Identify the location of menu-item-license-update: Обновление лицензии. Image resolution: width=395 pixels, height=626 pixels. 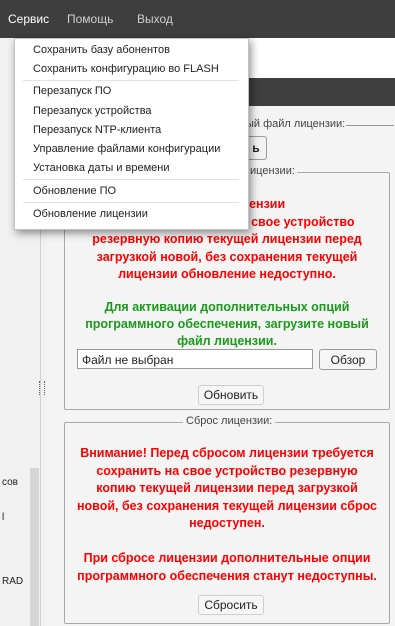
(90, 214).